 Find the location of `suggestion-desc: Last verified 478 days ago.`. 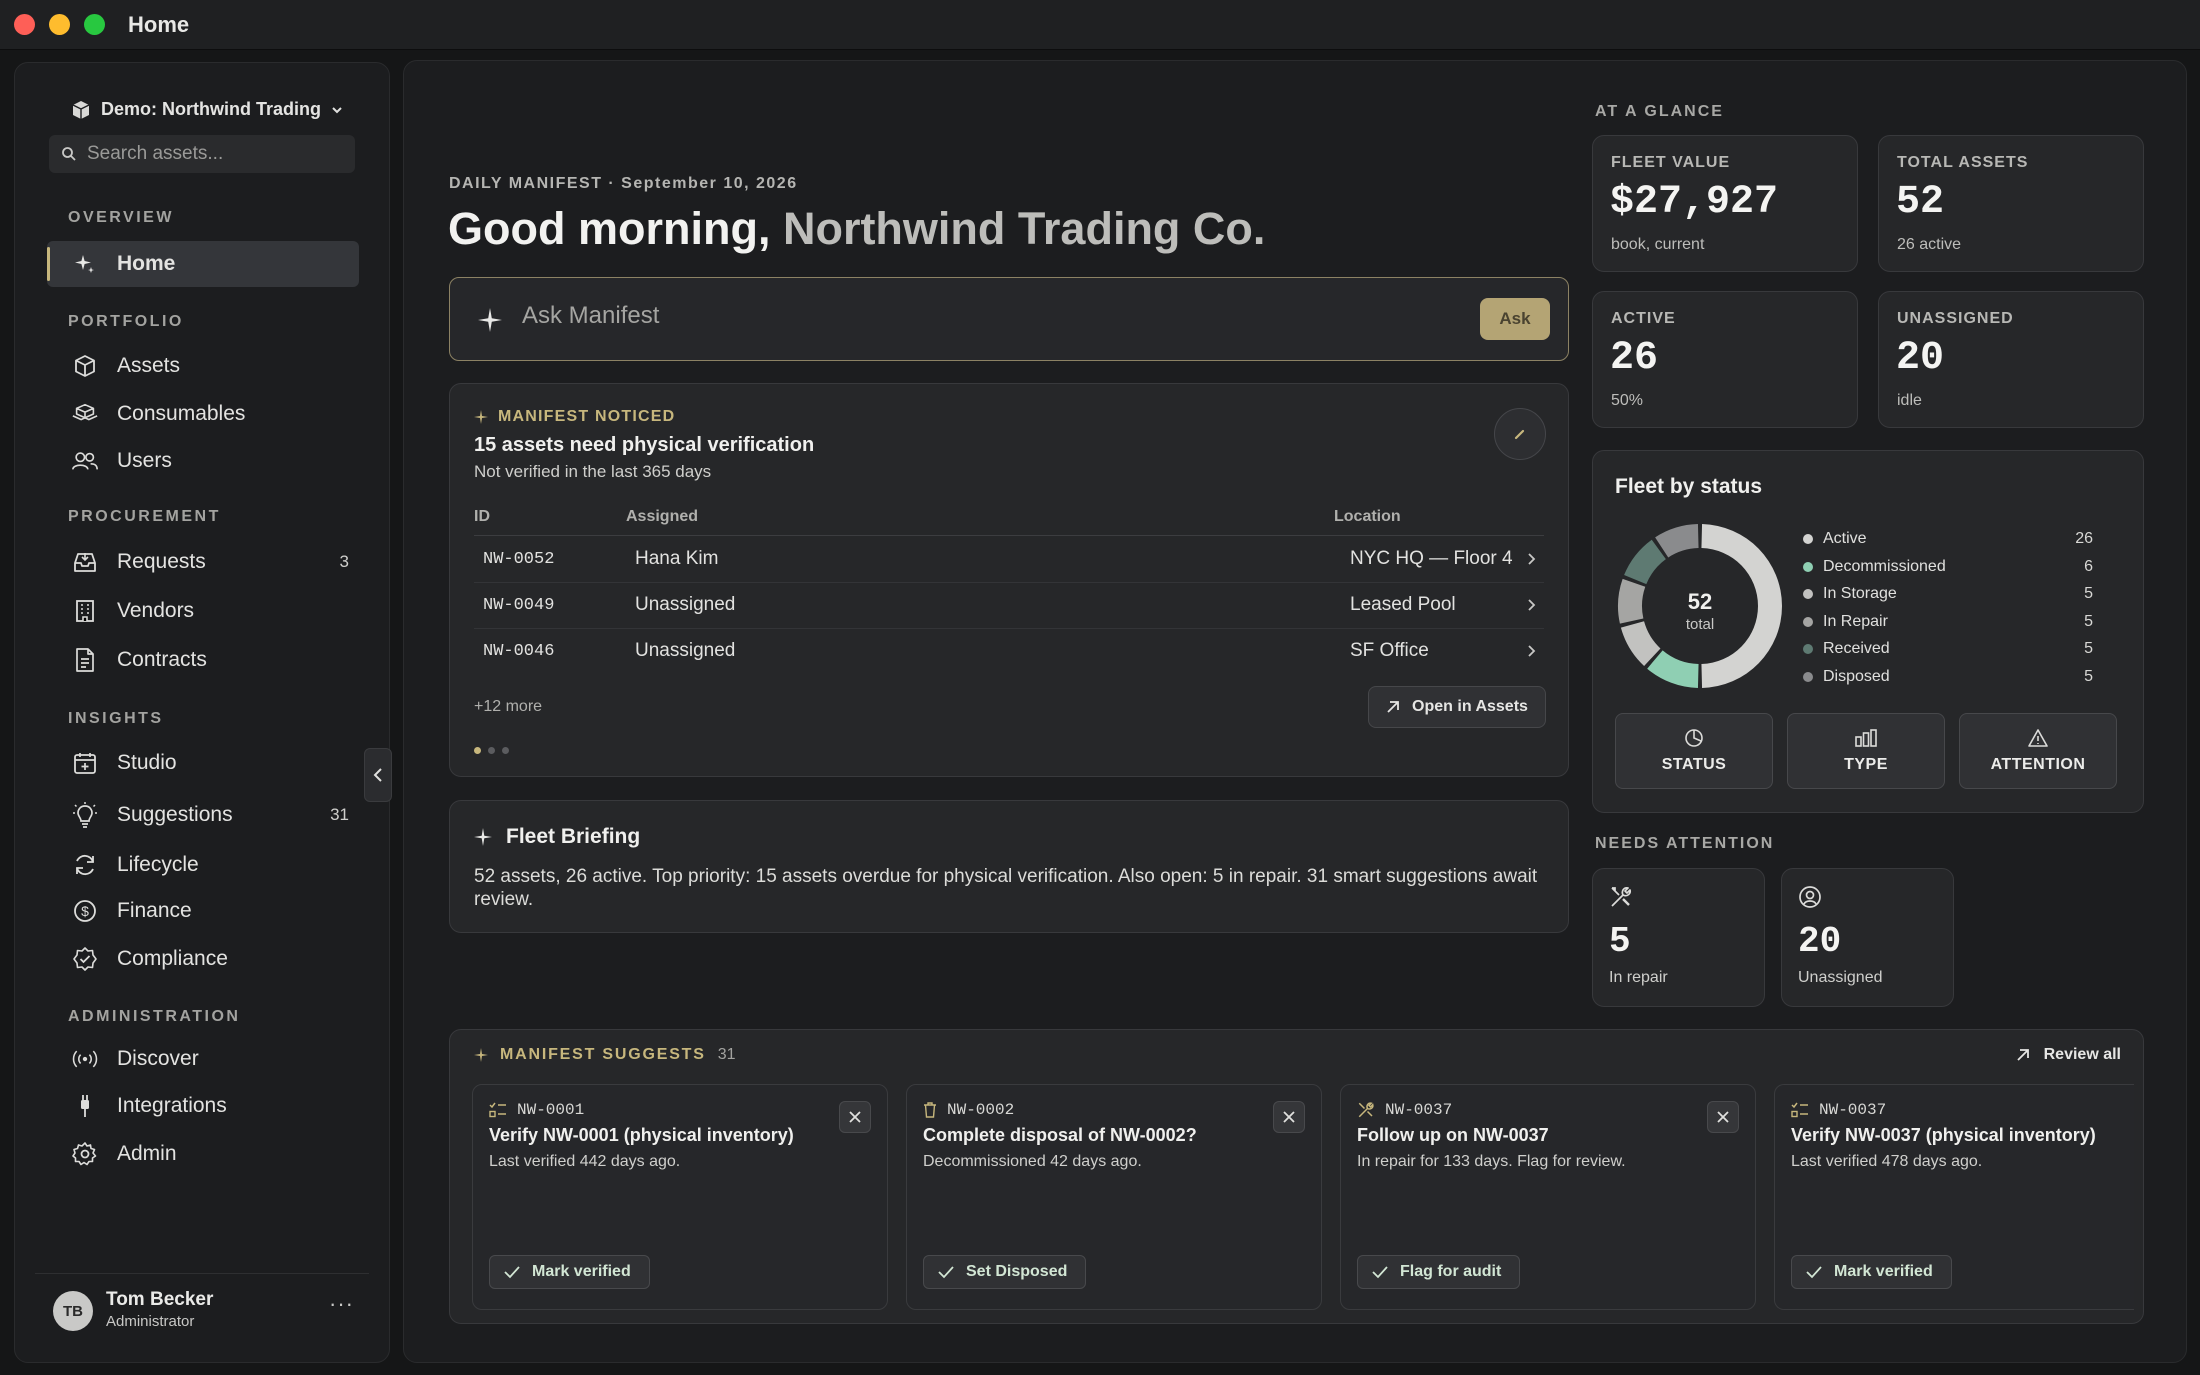

suggestion-desc: Last verified 478 days ago. is located at coordinates (1887, 1161).